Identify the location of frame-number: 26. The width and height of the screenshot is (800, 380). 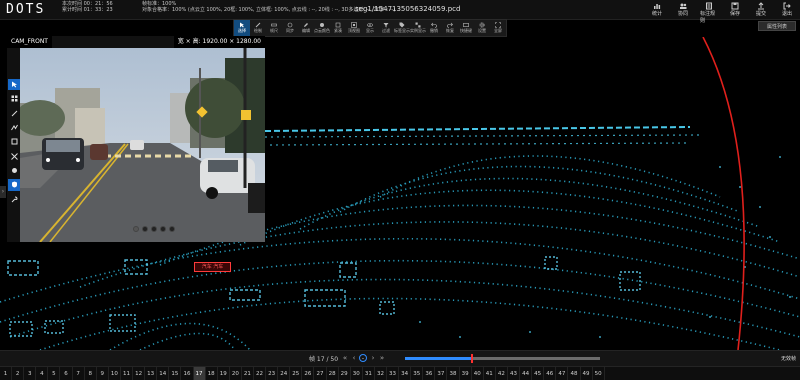
(308, 373).